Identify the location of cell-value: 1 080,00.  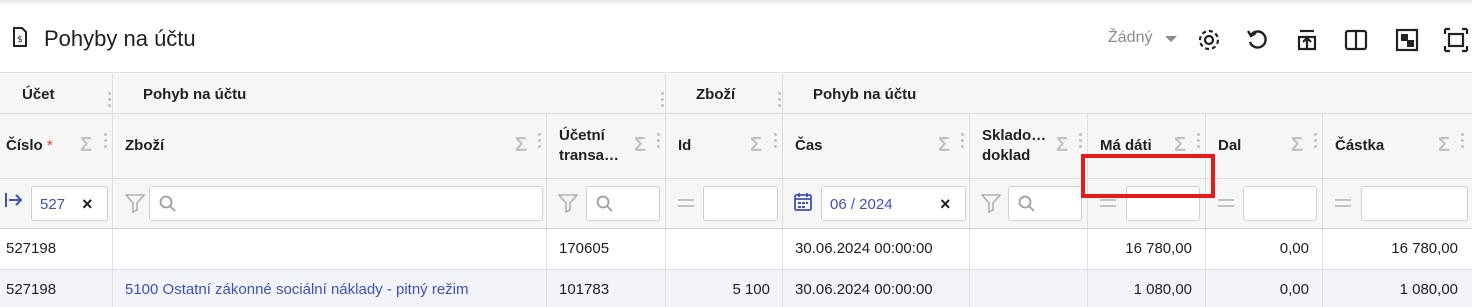
(1428, 289).